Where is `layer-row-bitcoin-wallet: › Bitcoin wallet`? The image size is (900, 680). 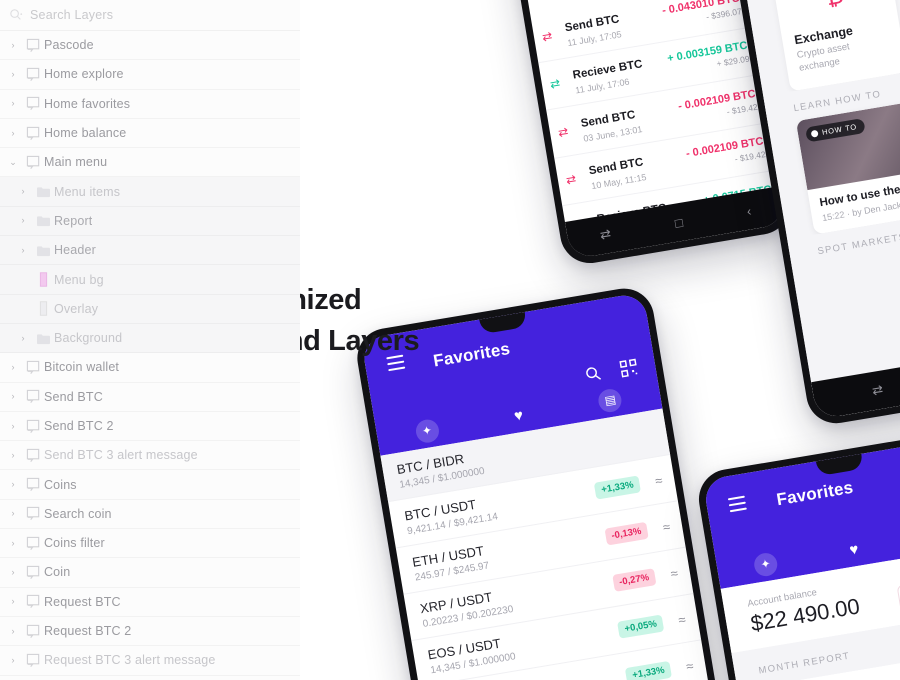 layer-row-bitcoin-wallet: › Bitcoin wallet is located at coordinates (150, 368).